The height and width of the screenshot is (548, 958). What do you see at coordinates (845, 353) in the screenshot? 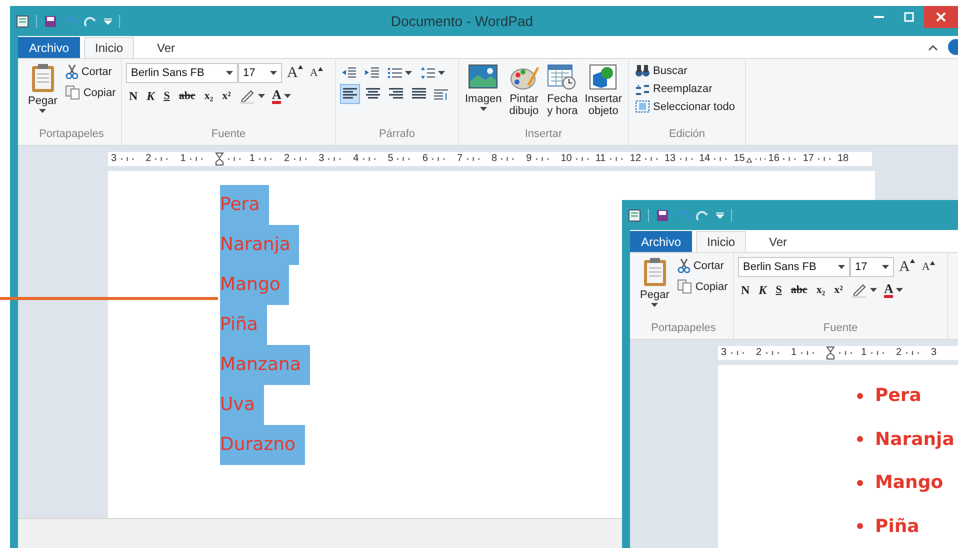
I see `ruler-ticks-icon` at bounding box center [845, 353].